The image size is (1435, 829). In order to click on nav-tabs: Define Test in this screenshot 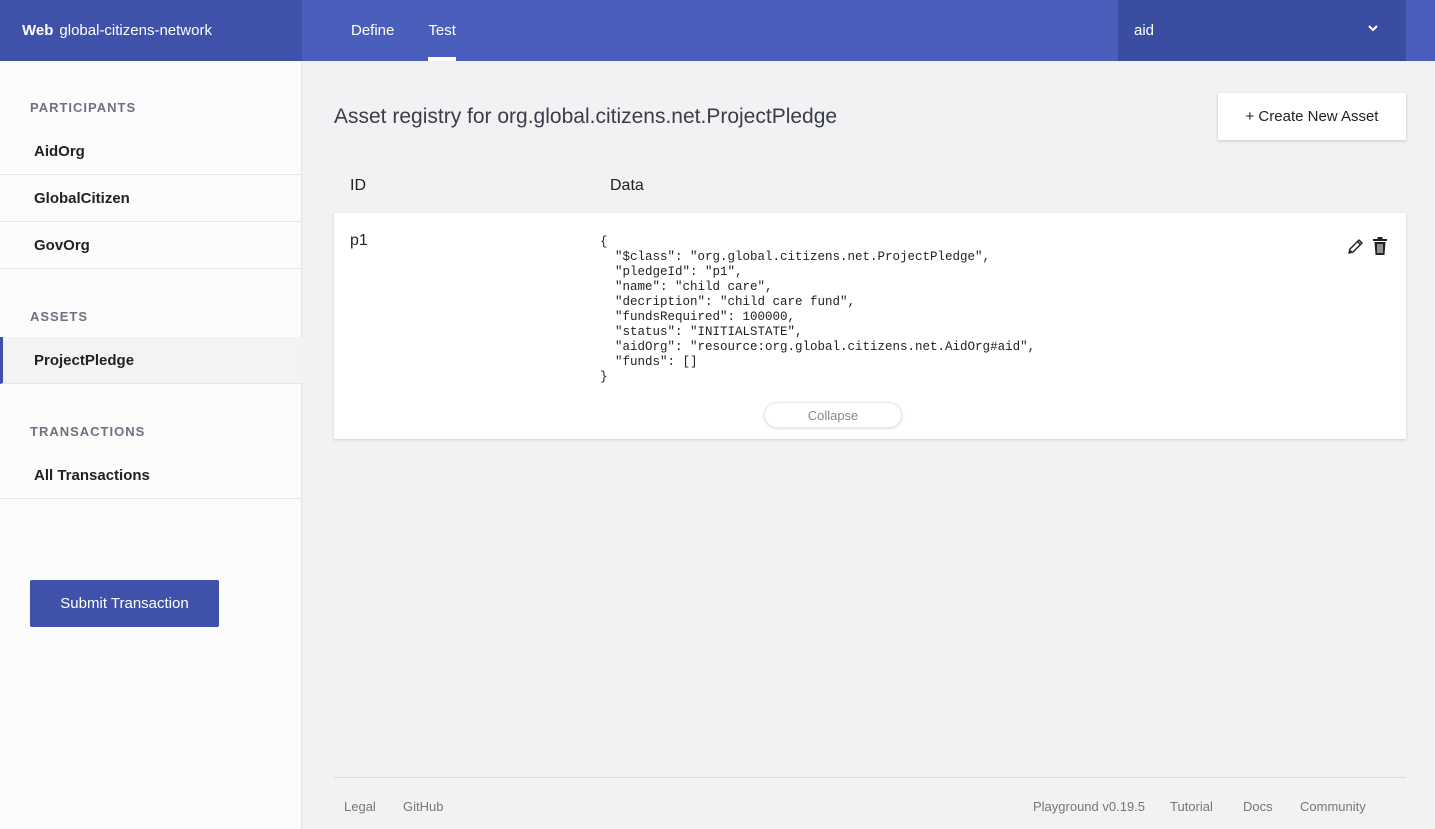, I will do `click(420, 30)`.